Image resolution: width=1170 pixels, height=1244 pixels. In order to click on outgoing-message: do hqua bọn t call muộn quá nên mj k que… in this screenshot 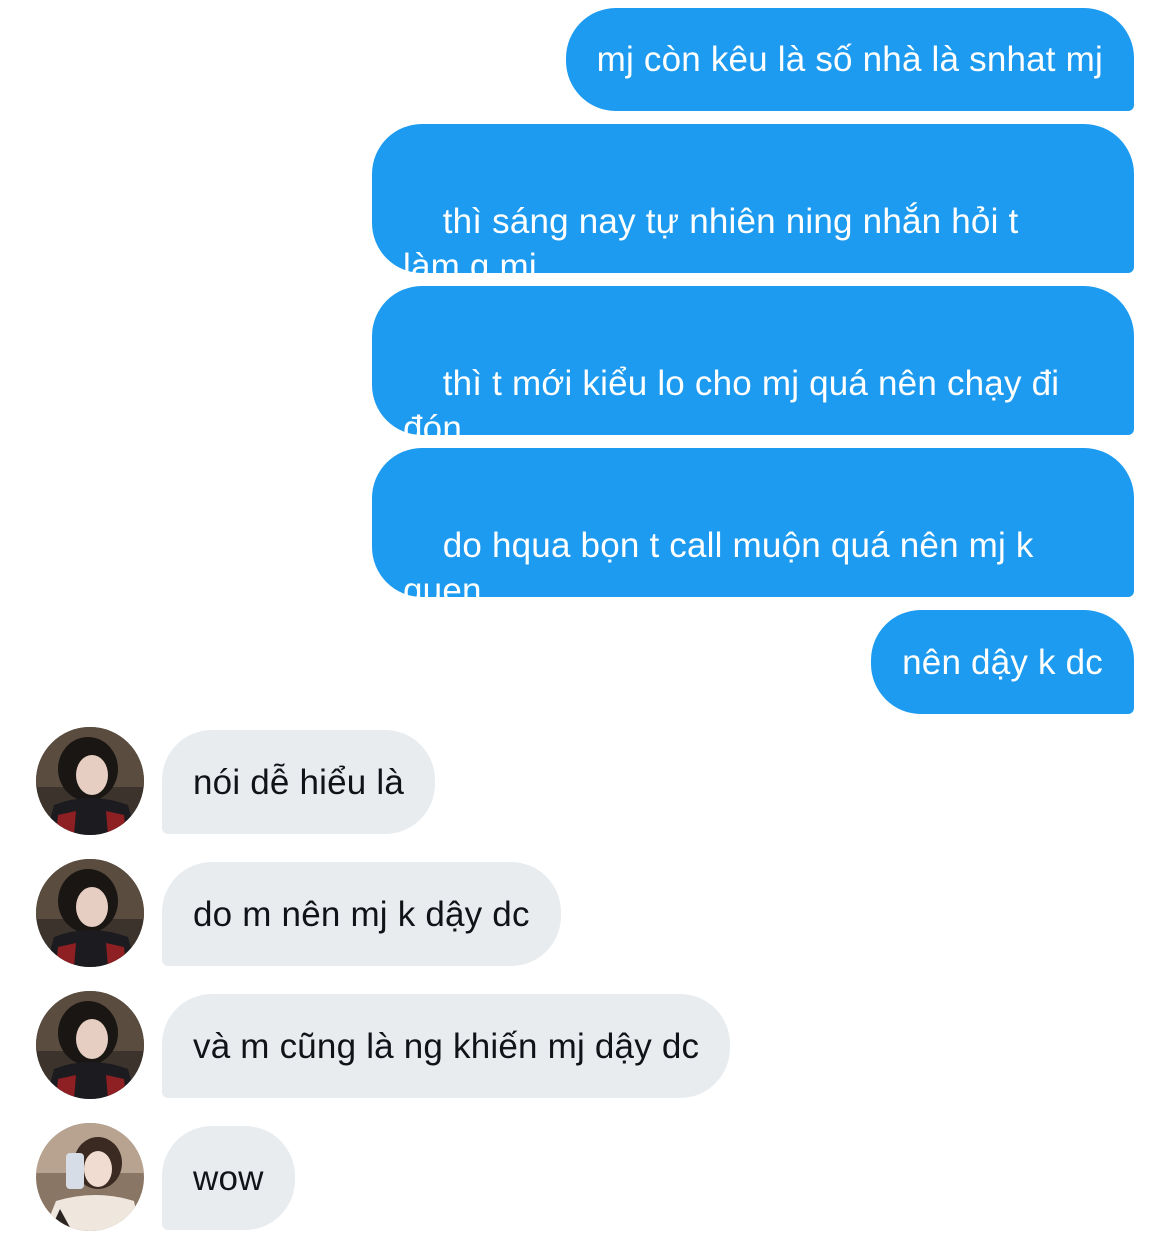, I will do `click(753, 529)`.